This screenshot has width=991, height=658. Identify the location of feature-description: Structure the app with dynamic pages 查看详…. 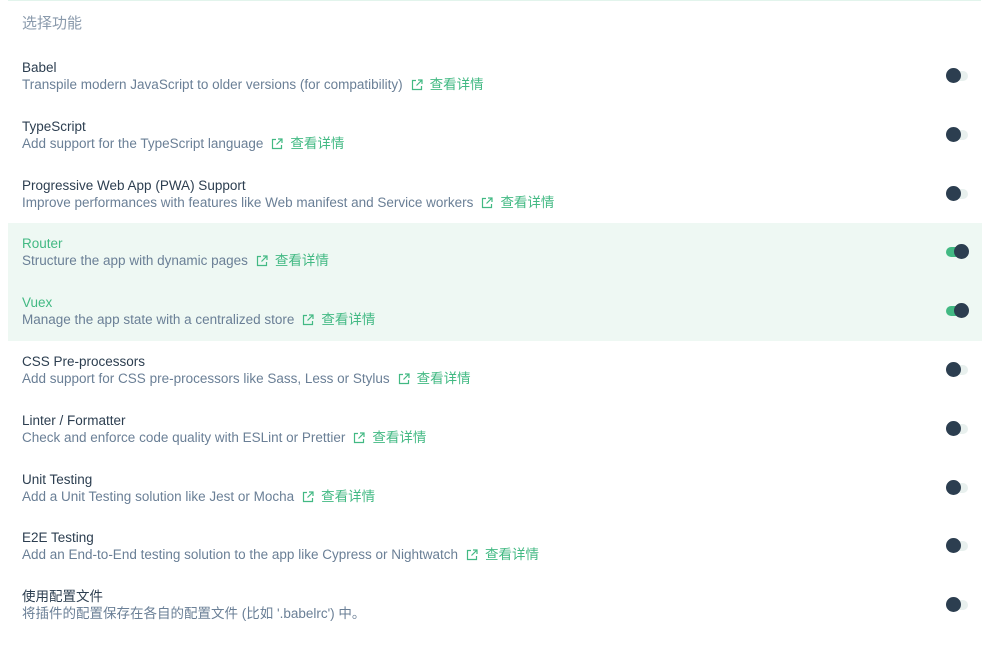
(175, 261).